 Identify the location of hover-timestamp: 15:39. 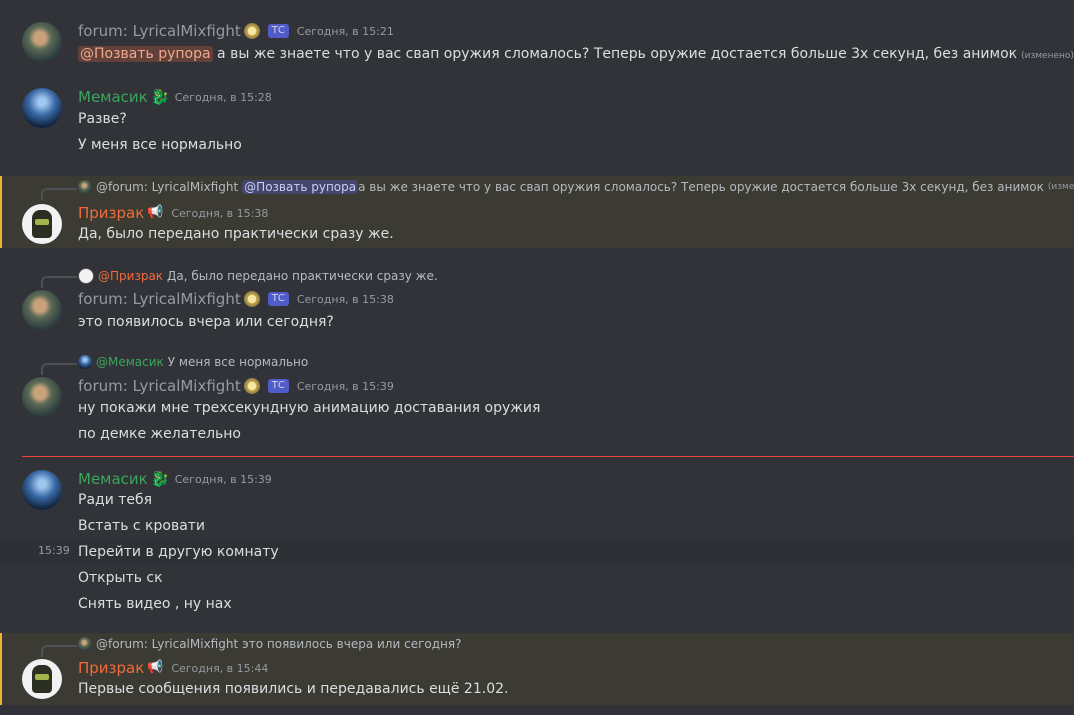
(54, 550).